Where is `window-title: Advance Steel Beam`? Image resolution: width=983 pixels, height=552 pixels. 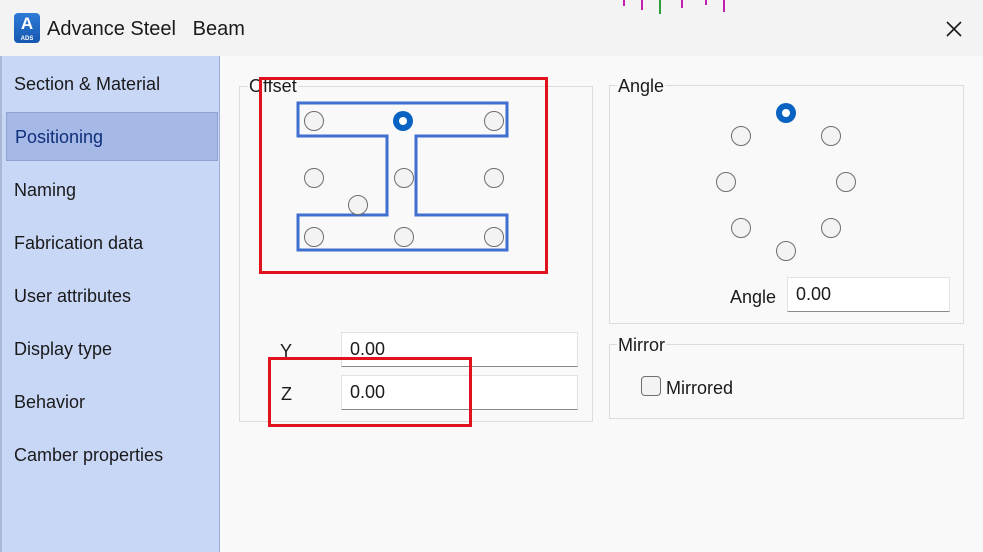
window-title: Advance Steel Beam is located at coordinates (146, 29).